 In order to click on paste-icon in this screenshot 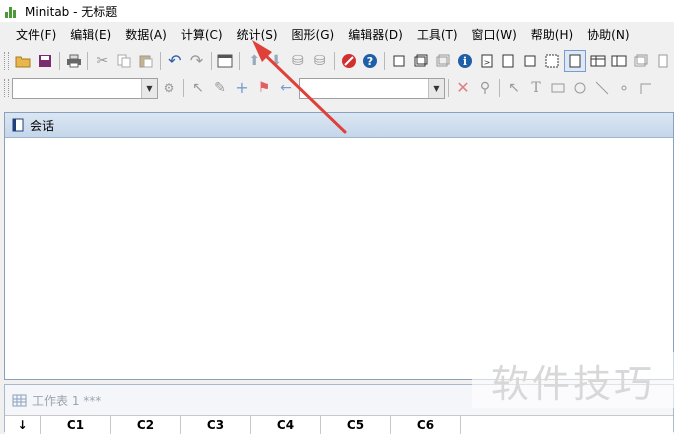, I will do `click(146, 61)`.